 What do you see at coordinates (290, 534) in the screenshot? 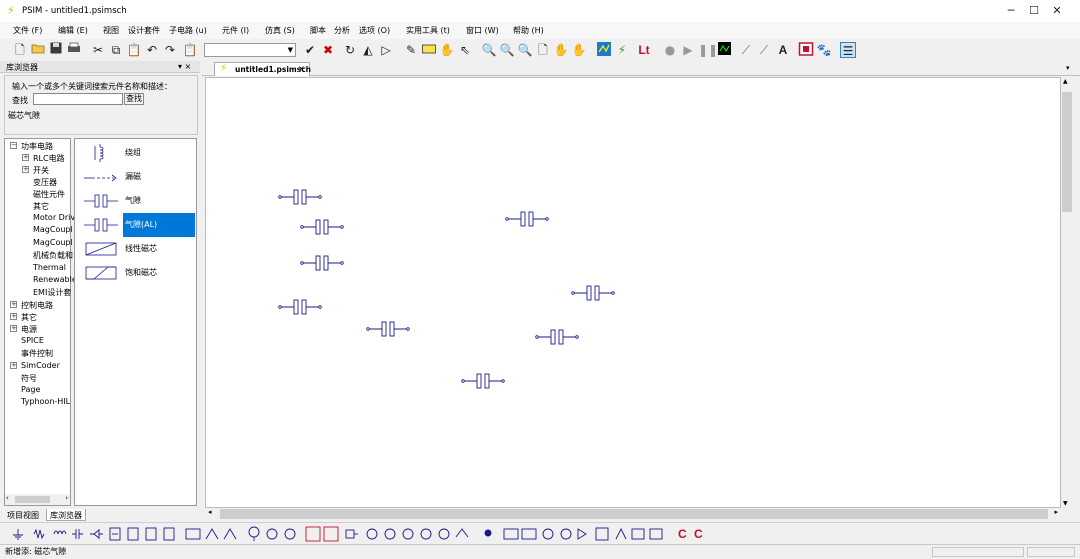
I see `ammeter-icon` at bounding box center [290, 534].